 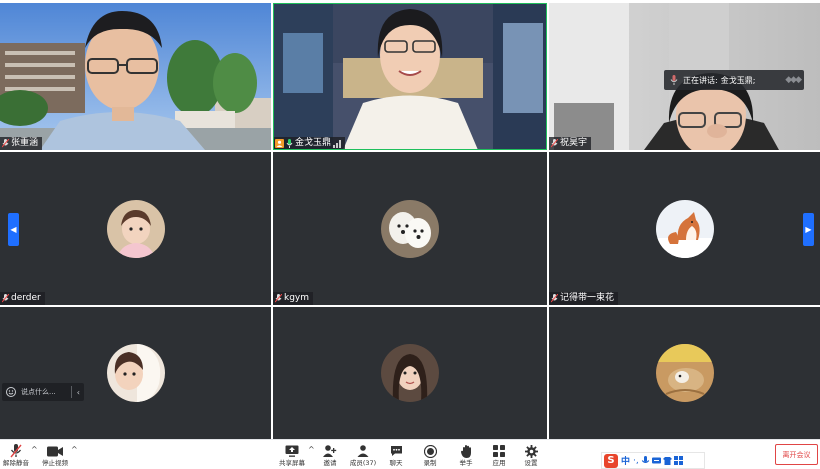 I want to click on record-button: 录制, so click(x=430, y=455).